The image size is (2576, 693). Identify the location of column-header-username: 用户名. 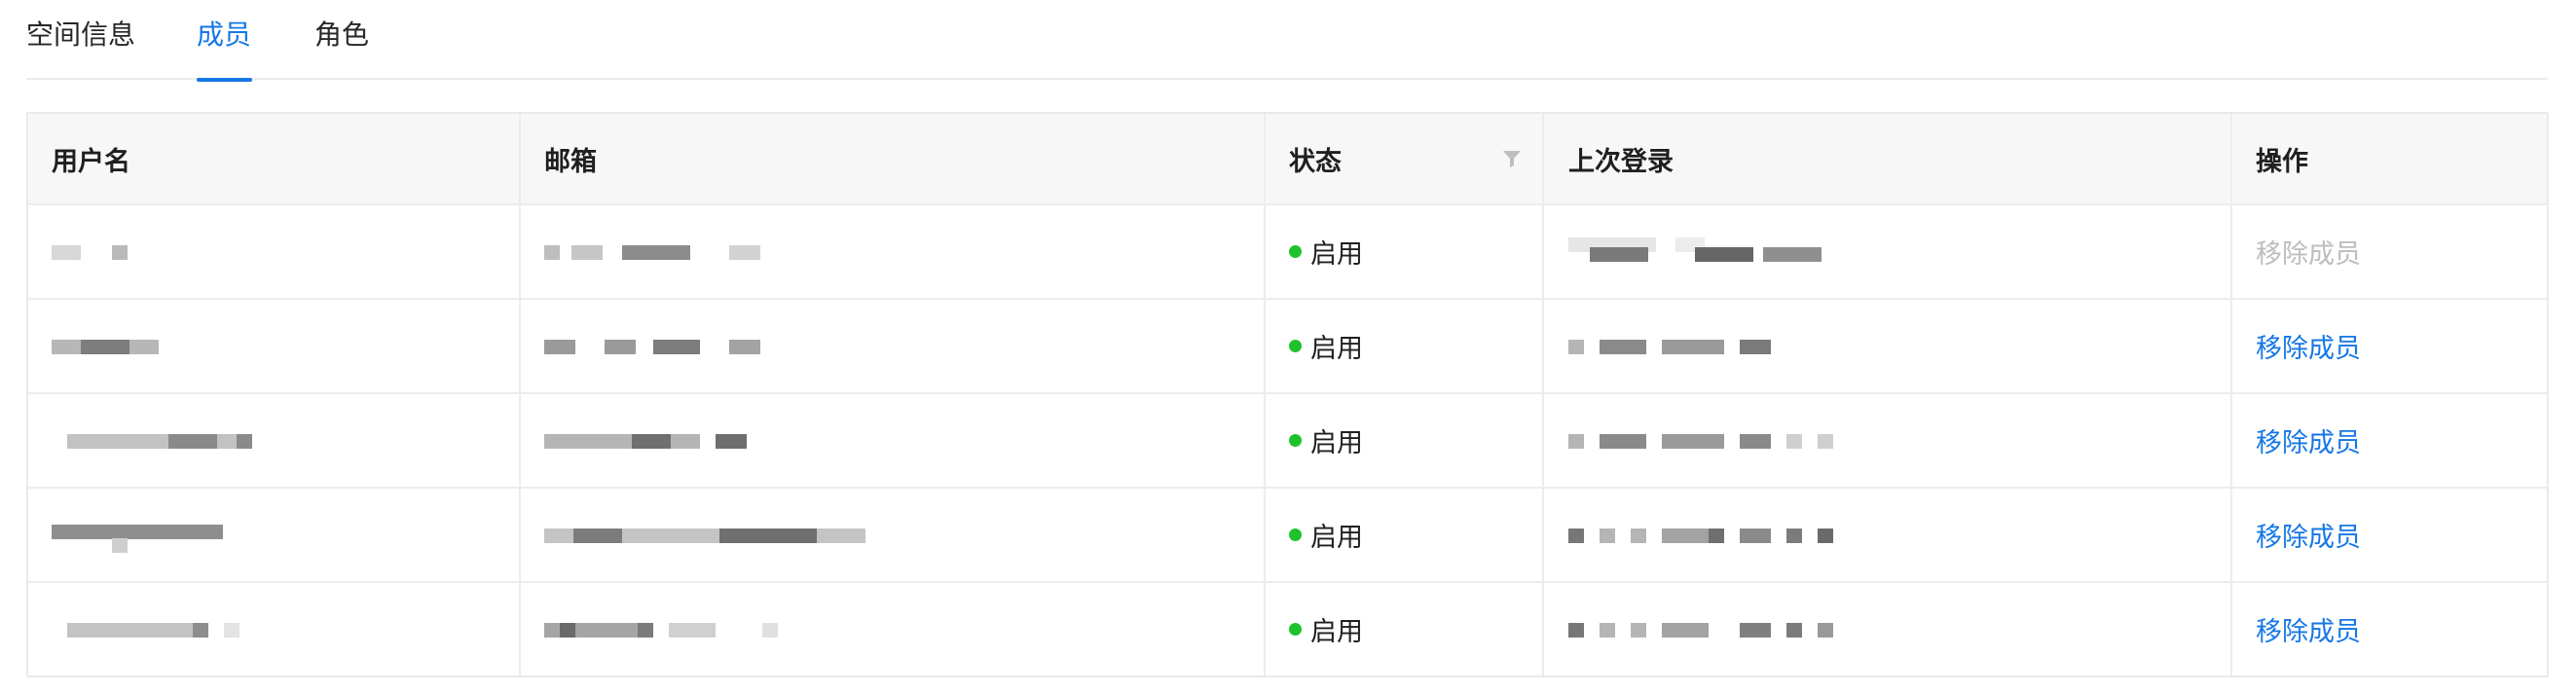
(274, 158).